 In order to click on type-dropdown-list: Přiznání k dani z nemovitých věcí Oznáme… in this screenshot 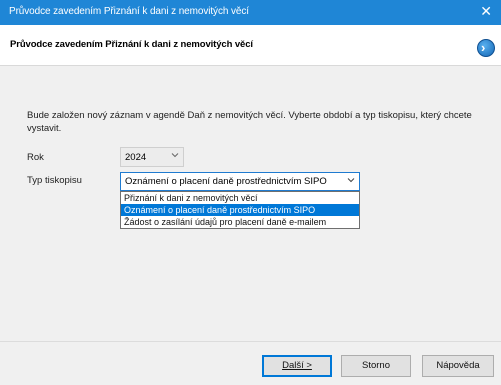, I will do `click(240, 210)`.